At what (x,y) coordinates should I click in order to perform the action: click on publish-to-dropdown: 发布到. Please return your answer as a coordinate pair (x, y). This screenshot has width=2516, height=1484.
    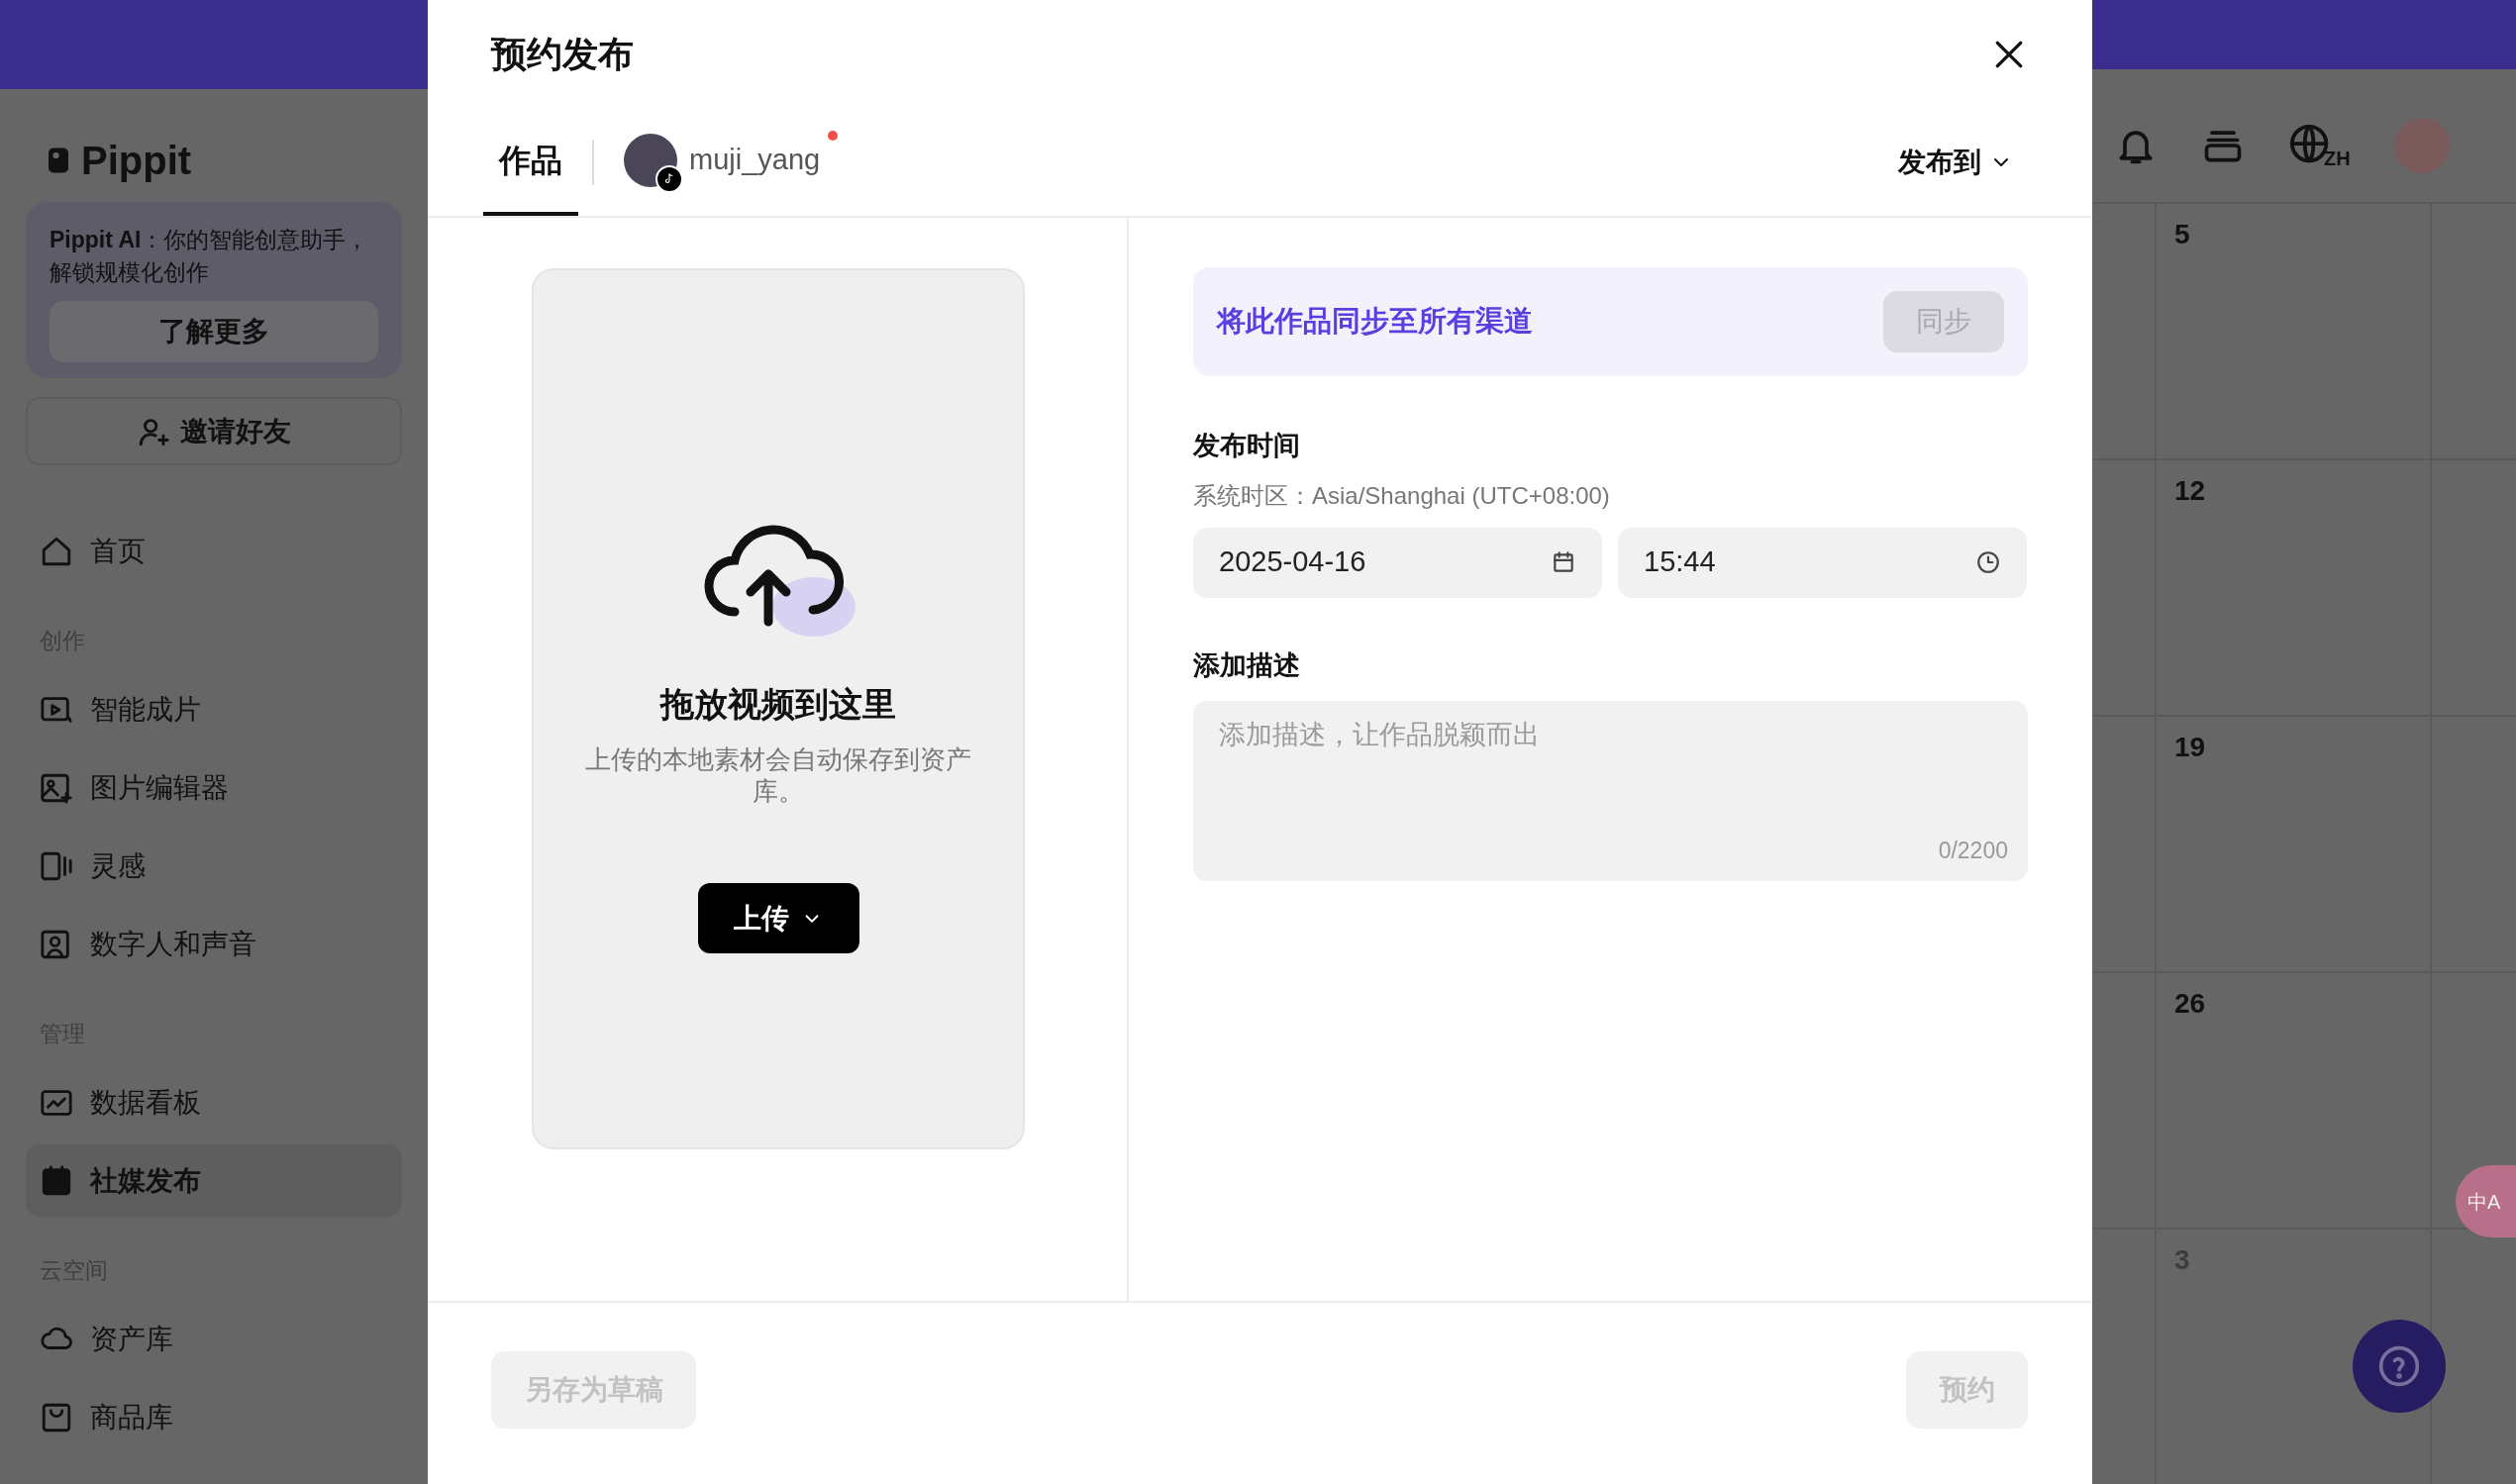
    Looking at the image, I should click on (1955, 162).